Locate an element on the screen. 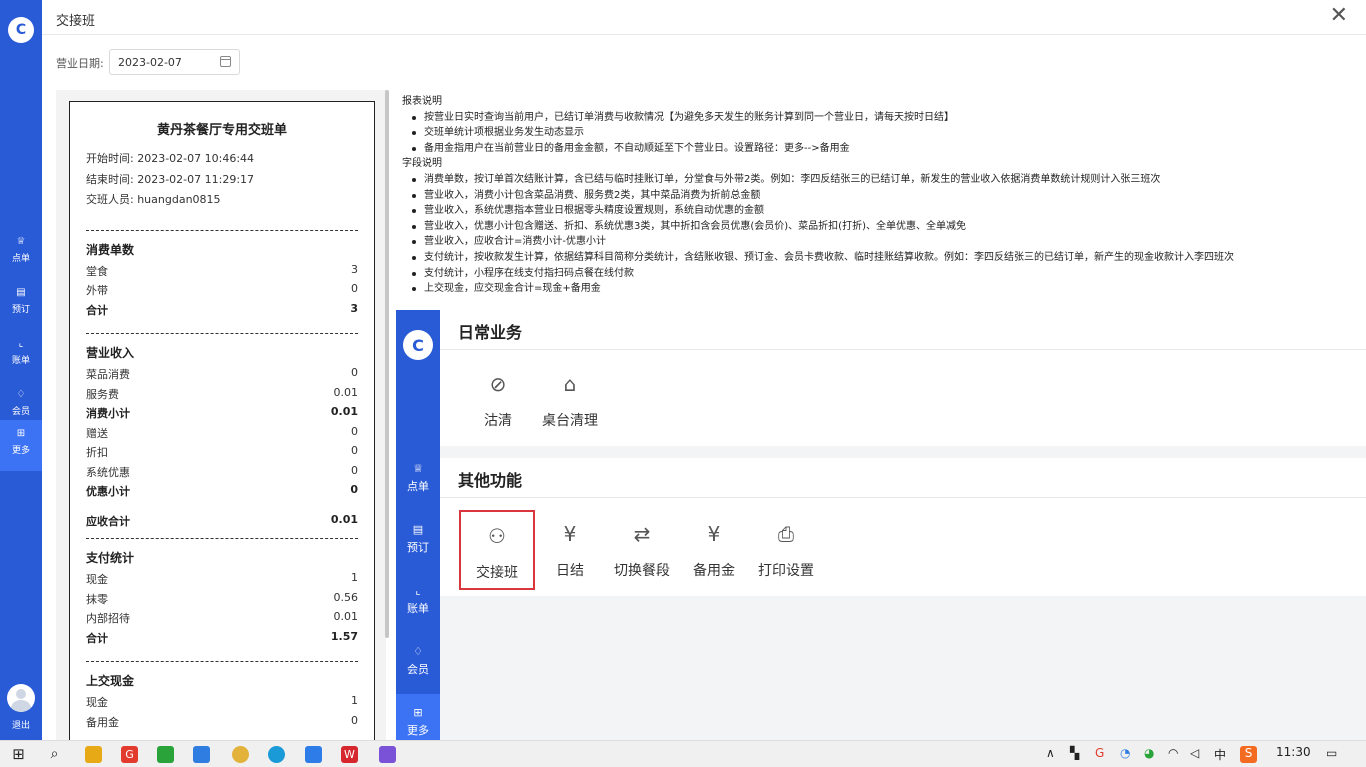  wechat-tray-icon: ◕ is located at coordinates (1149, 753).